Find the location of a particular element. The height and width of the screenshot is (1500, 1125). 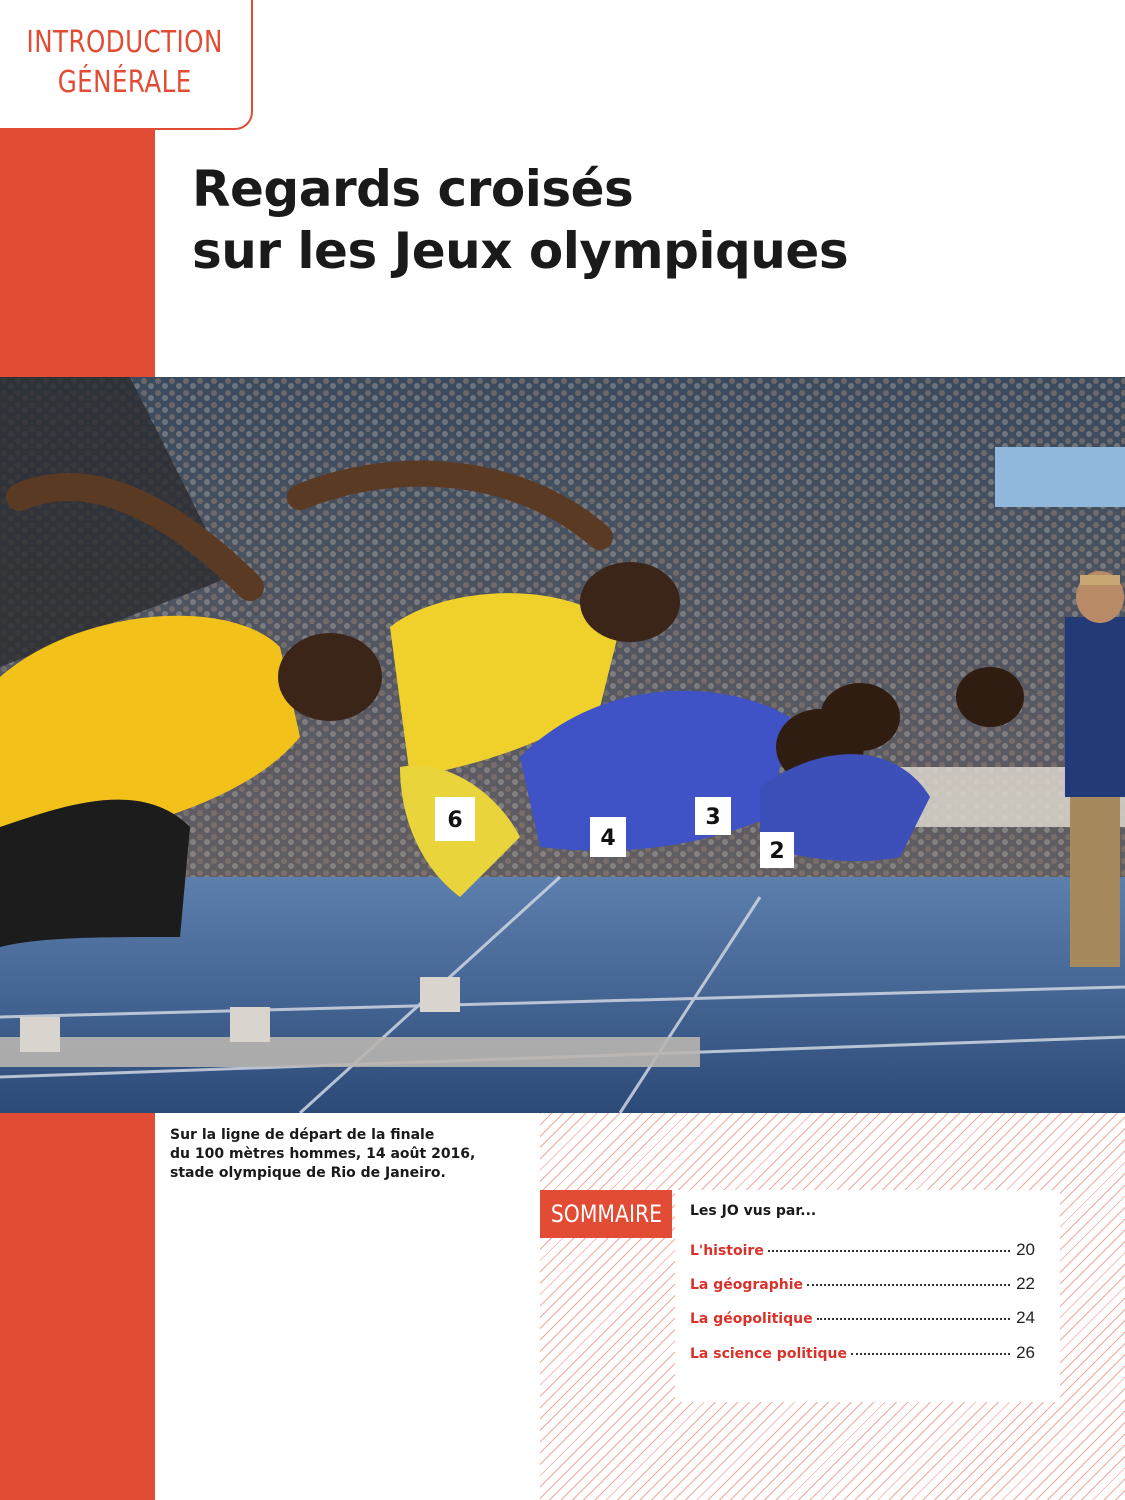

caption-line1: Sur la ligne de départ de la finale is located at coordinates (302, 1135).